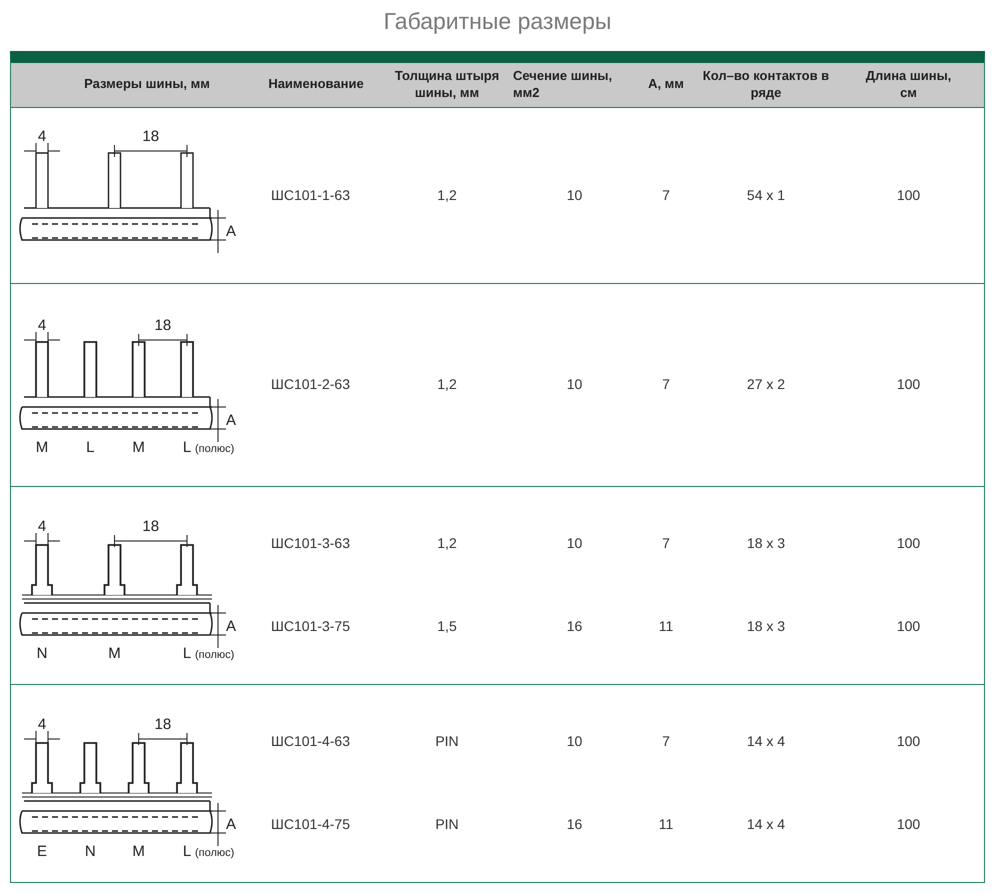 This screenshot has height=894, width=995. I want to click on column-header: Размеры шины, мм, so click(147, 84).